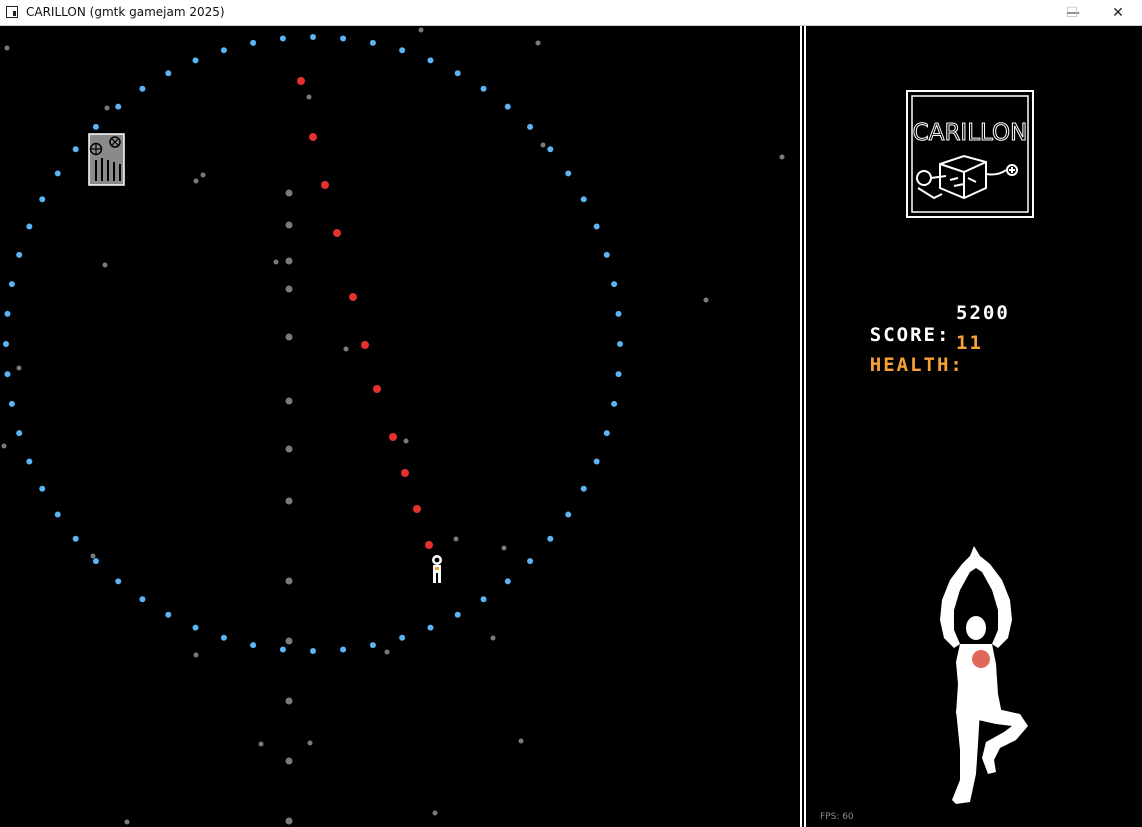 The width and height of the screenshot is (1142, 827). What do you see at coordinates (837, 817) in the screenshot?
I see `fps-counter: FPS: 60` at bounding box center [837, 817].